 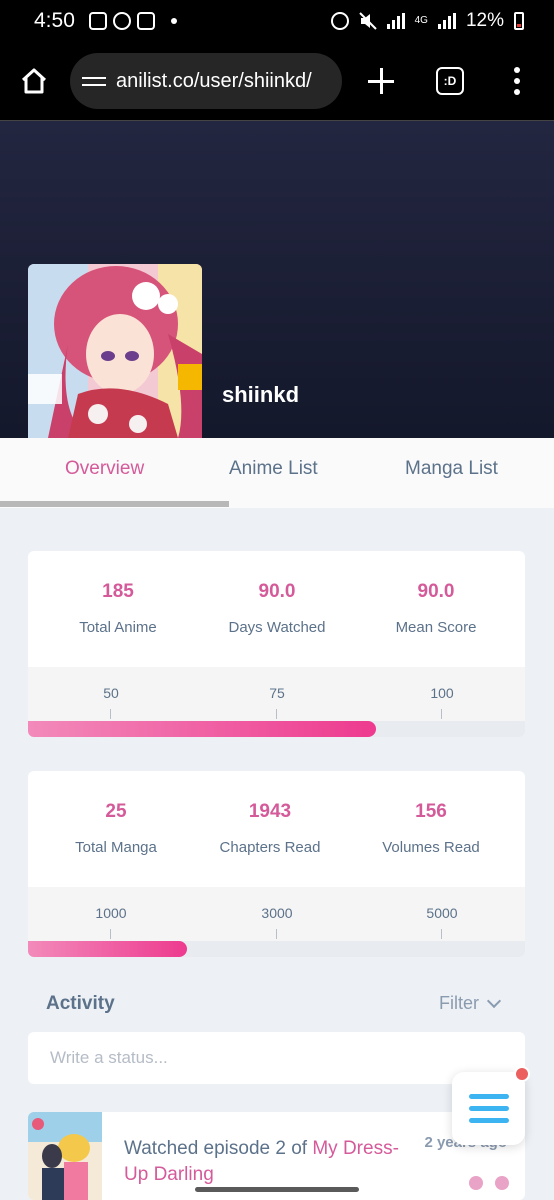 I want to click on stat-label: Mean Score, so click(x=436, y=627).